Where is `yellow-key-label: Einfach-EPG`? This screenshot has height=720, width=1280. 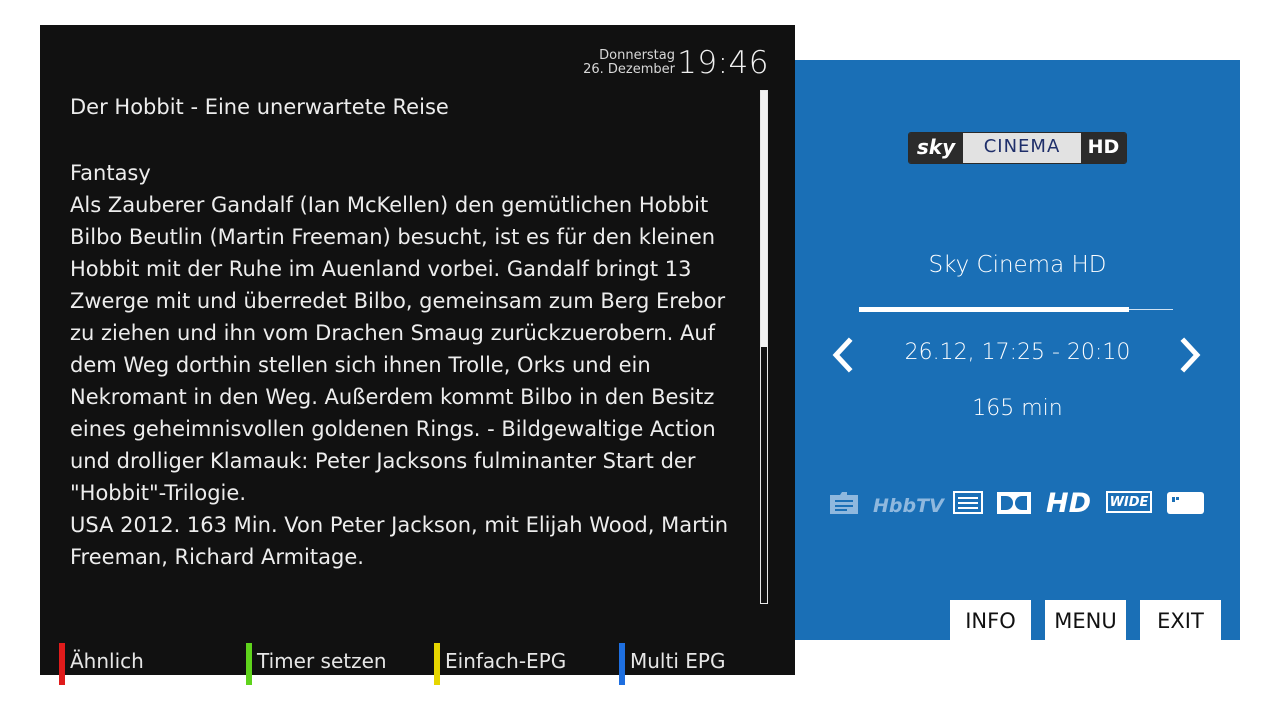 yellow-key-label: Einfach-EPG is located at coordinates (506, 661).